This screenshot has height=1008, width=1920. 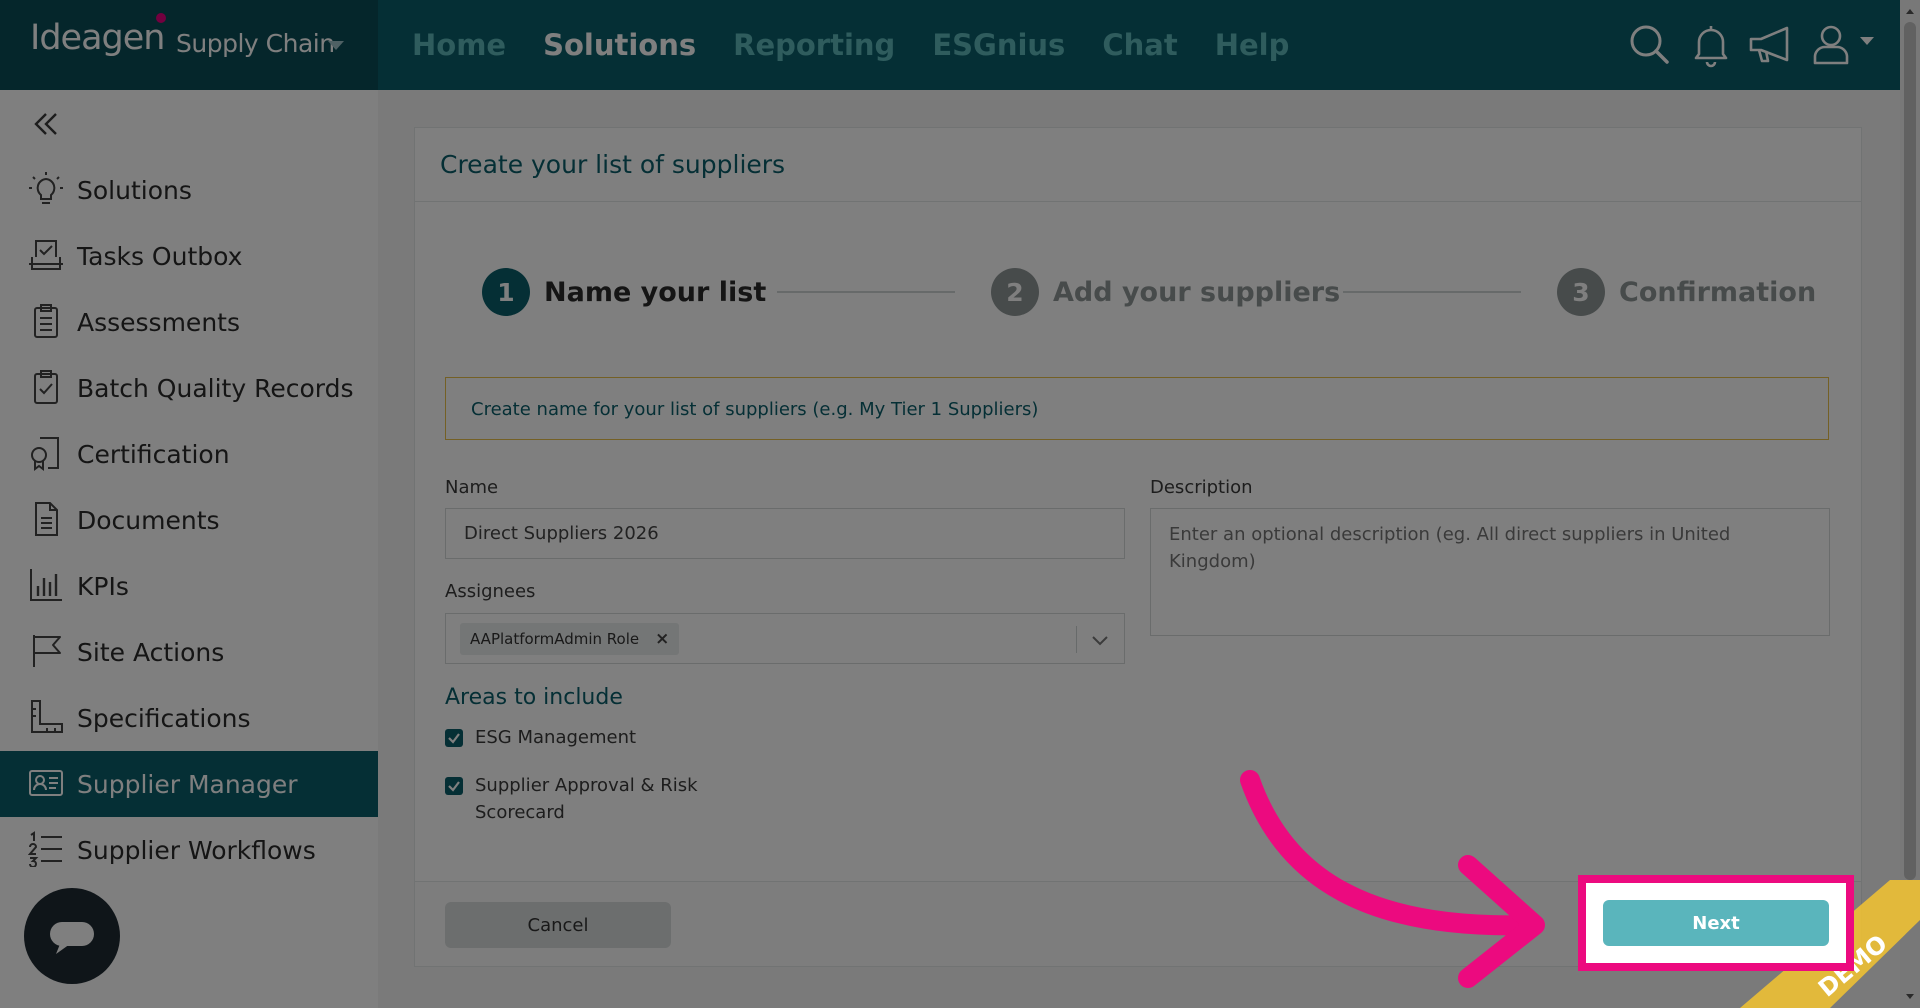 What do you see at coordinates (586, 799) in the screenshot?
I see `supplier-approval-label: Supplier Approval & Risk Scorecard` at bounding box center [586, 799].